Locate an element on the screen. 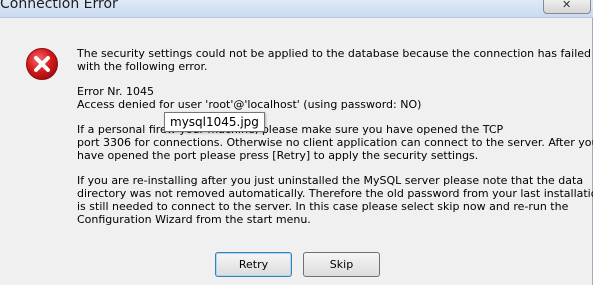 The width and height of the screenshot is (593, 285). error-icon is located at coordinates (42, 64).